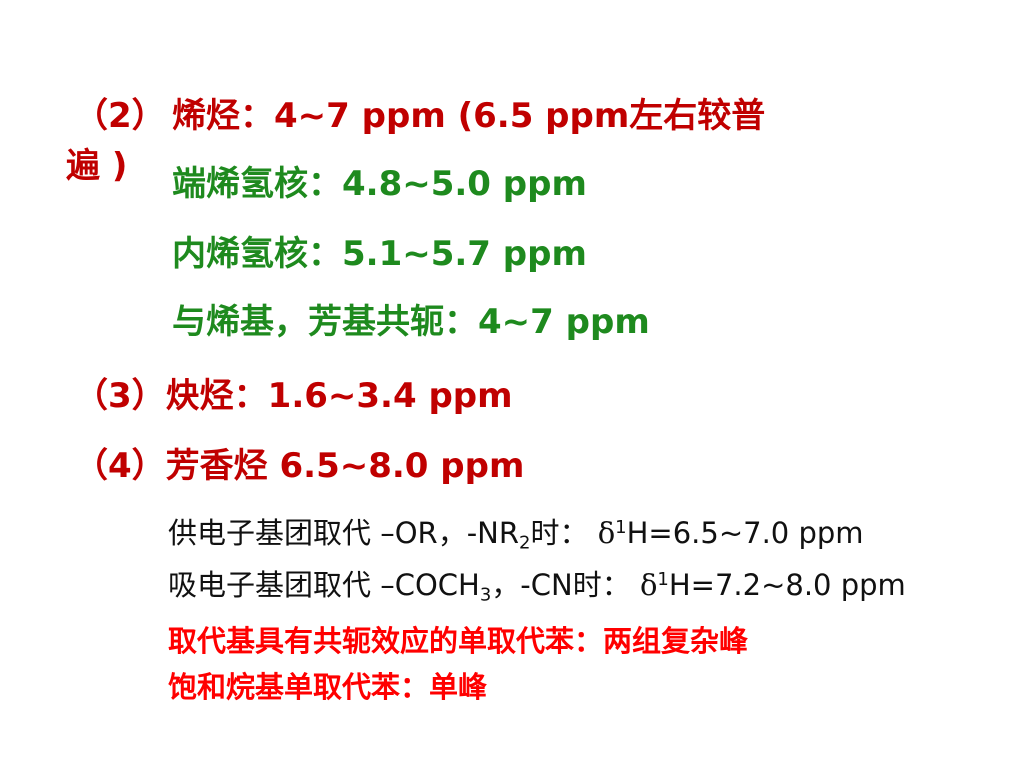 Image resolution: width=1024 pixels, height=768 pixels. I want to click on section-2-heading: 烯烃：4~7 ppm (6.5 ppm左右较普, so click(469, 116).